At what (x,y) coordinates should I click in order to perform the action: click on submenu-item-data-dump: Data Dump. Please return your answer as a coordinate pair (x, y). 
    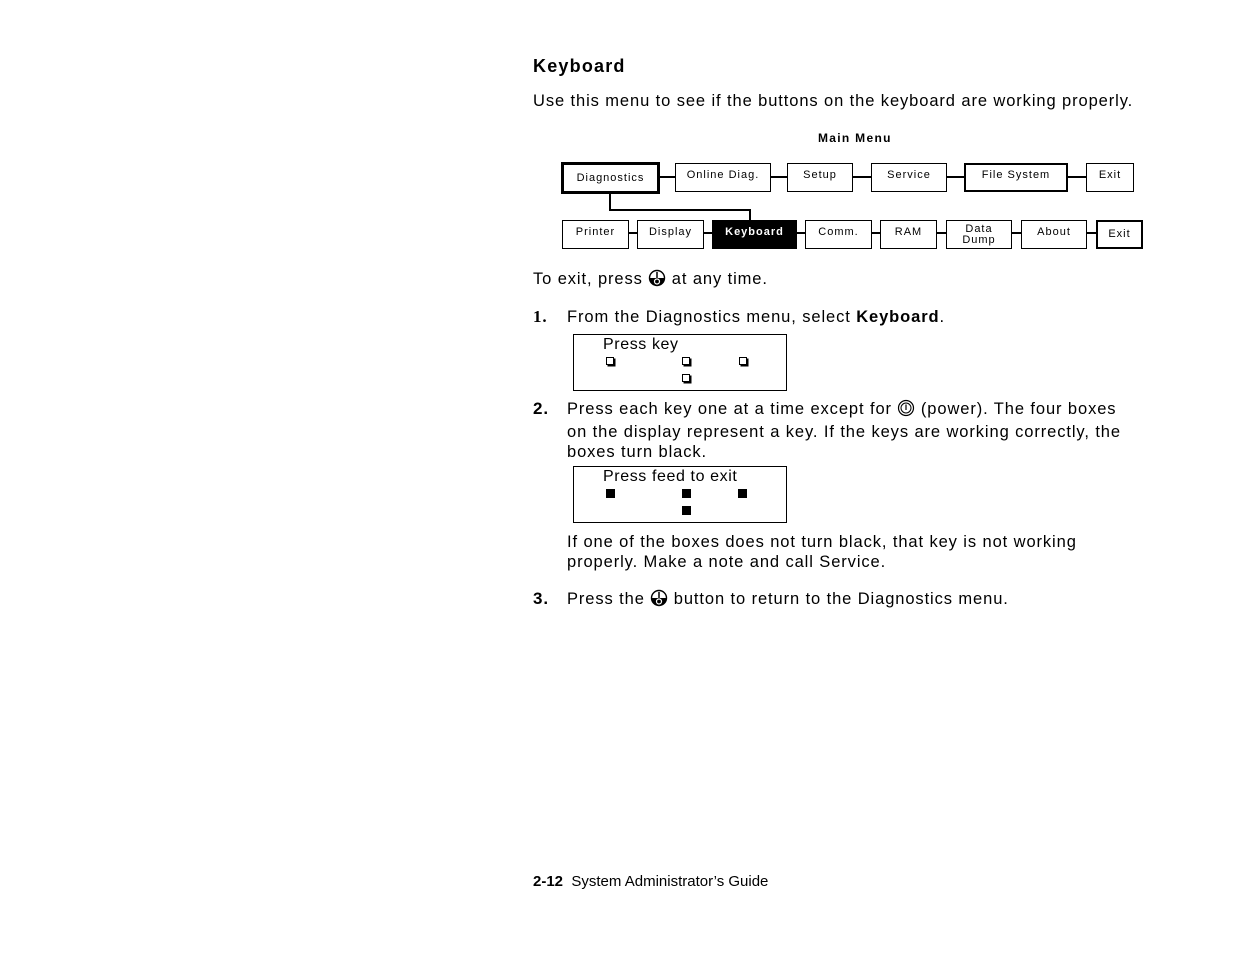
    Looking at the image, I should click on (979, 234).